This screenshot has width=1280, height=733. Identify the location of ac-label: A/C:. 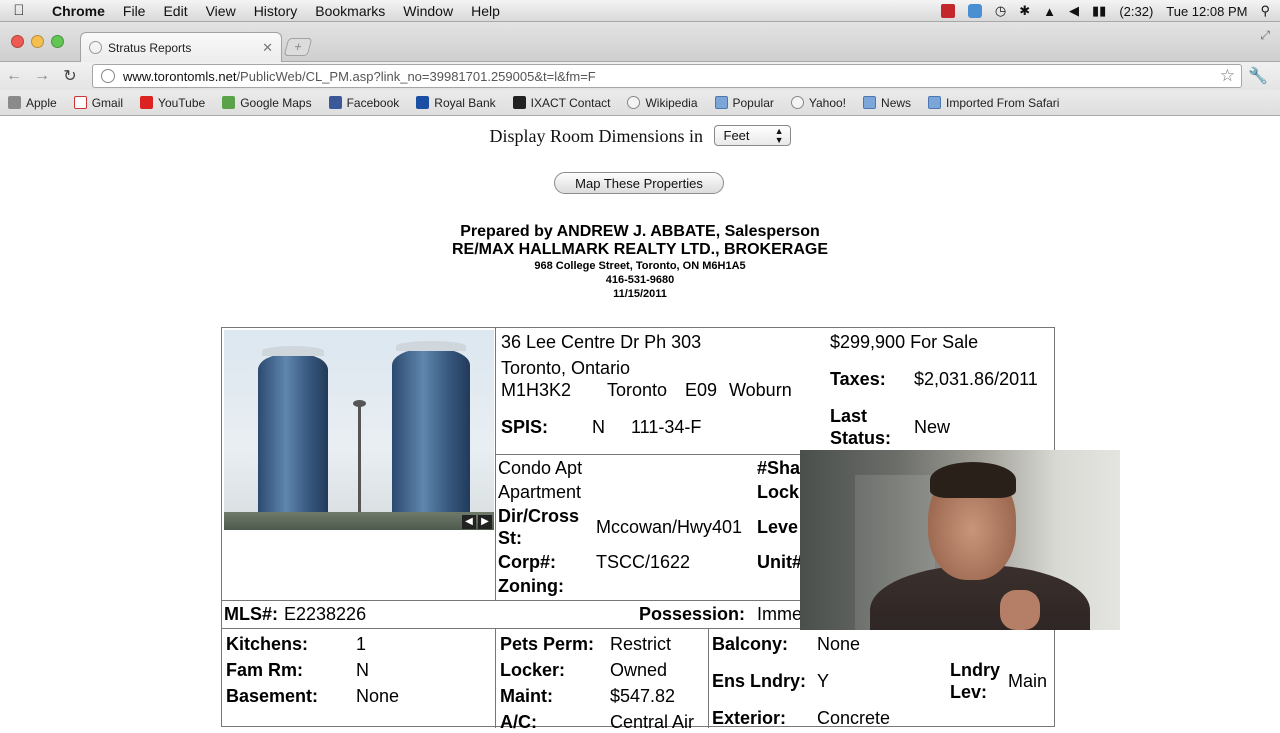
(518, 722).